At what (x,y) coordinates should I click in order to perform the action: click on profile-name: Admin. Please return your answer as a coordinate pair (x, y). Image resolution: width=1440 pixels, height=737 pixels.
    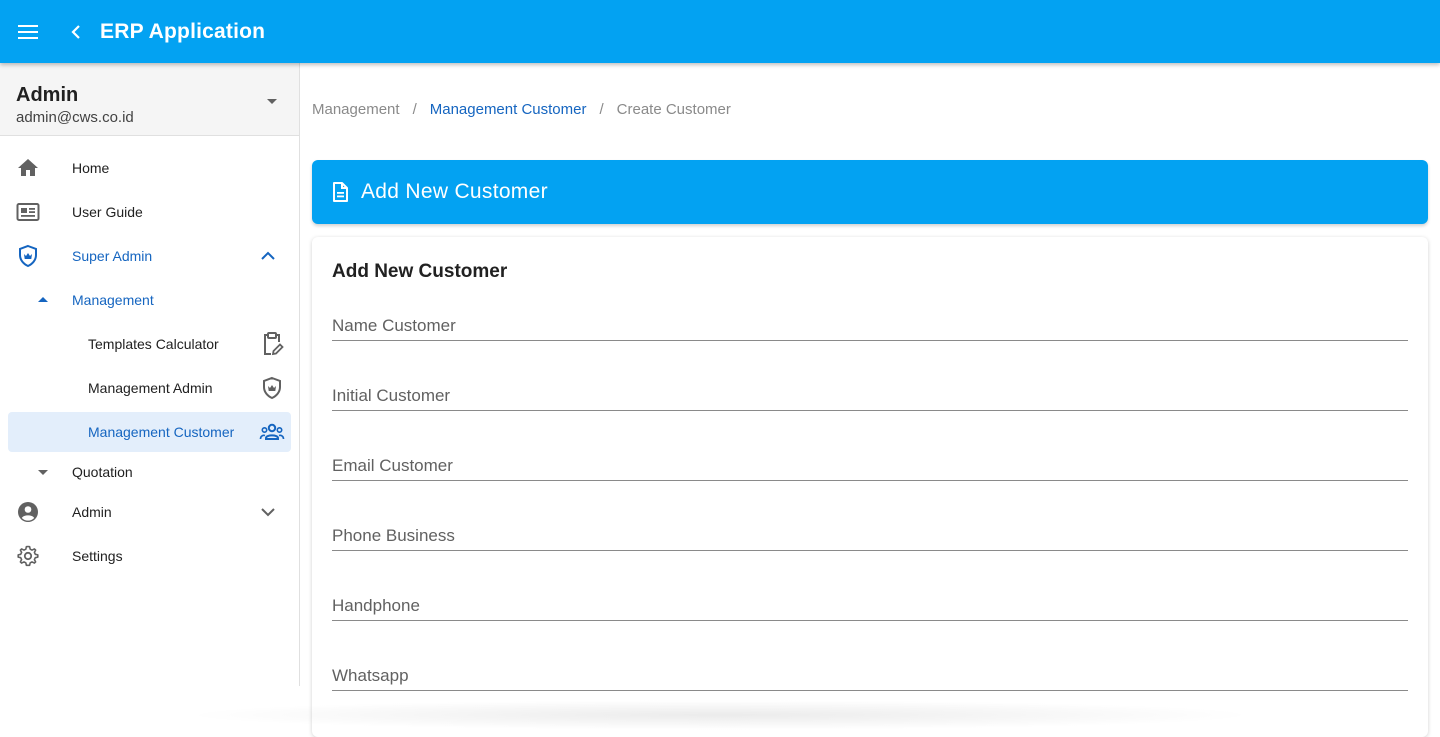
    Looking at the image, I should click on (47, 95).